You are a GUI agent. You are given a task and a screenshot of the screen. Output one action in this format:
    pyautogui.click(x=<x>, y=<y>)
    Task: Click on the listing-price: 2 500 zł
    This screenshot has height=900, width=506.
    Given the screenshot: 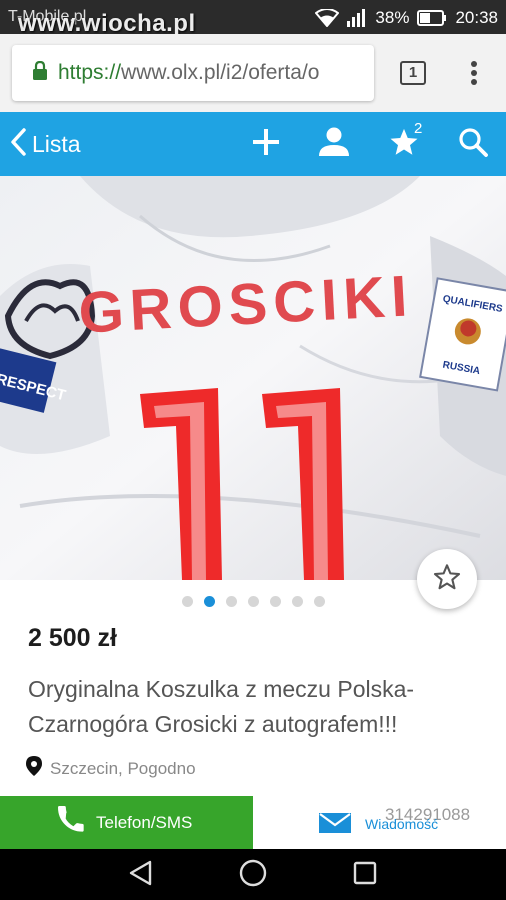 What is the action you would take?
    pyautogui.click(x=72, y=638)
    